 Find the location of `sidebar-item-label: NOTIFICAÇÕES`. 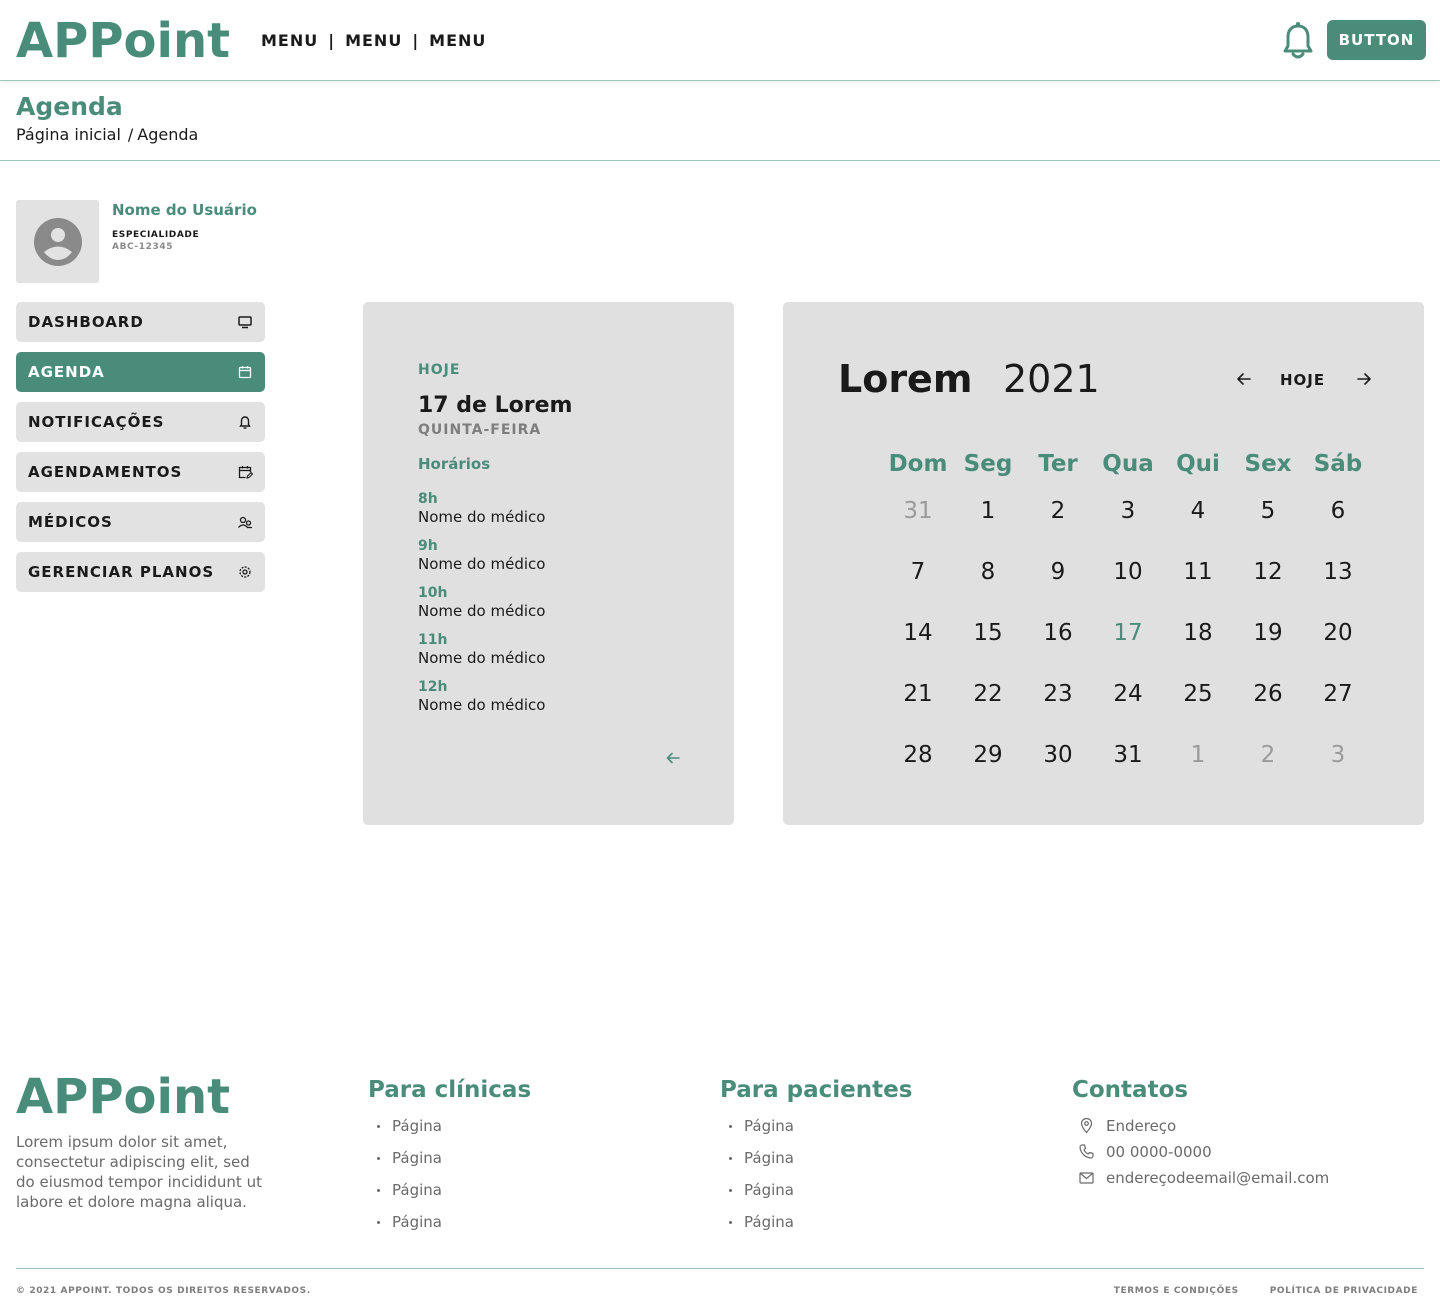

sidebar-item-label: NOTIFICAÇÕES is located at coordinates (96, 422).